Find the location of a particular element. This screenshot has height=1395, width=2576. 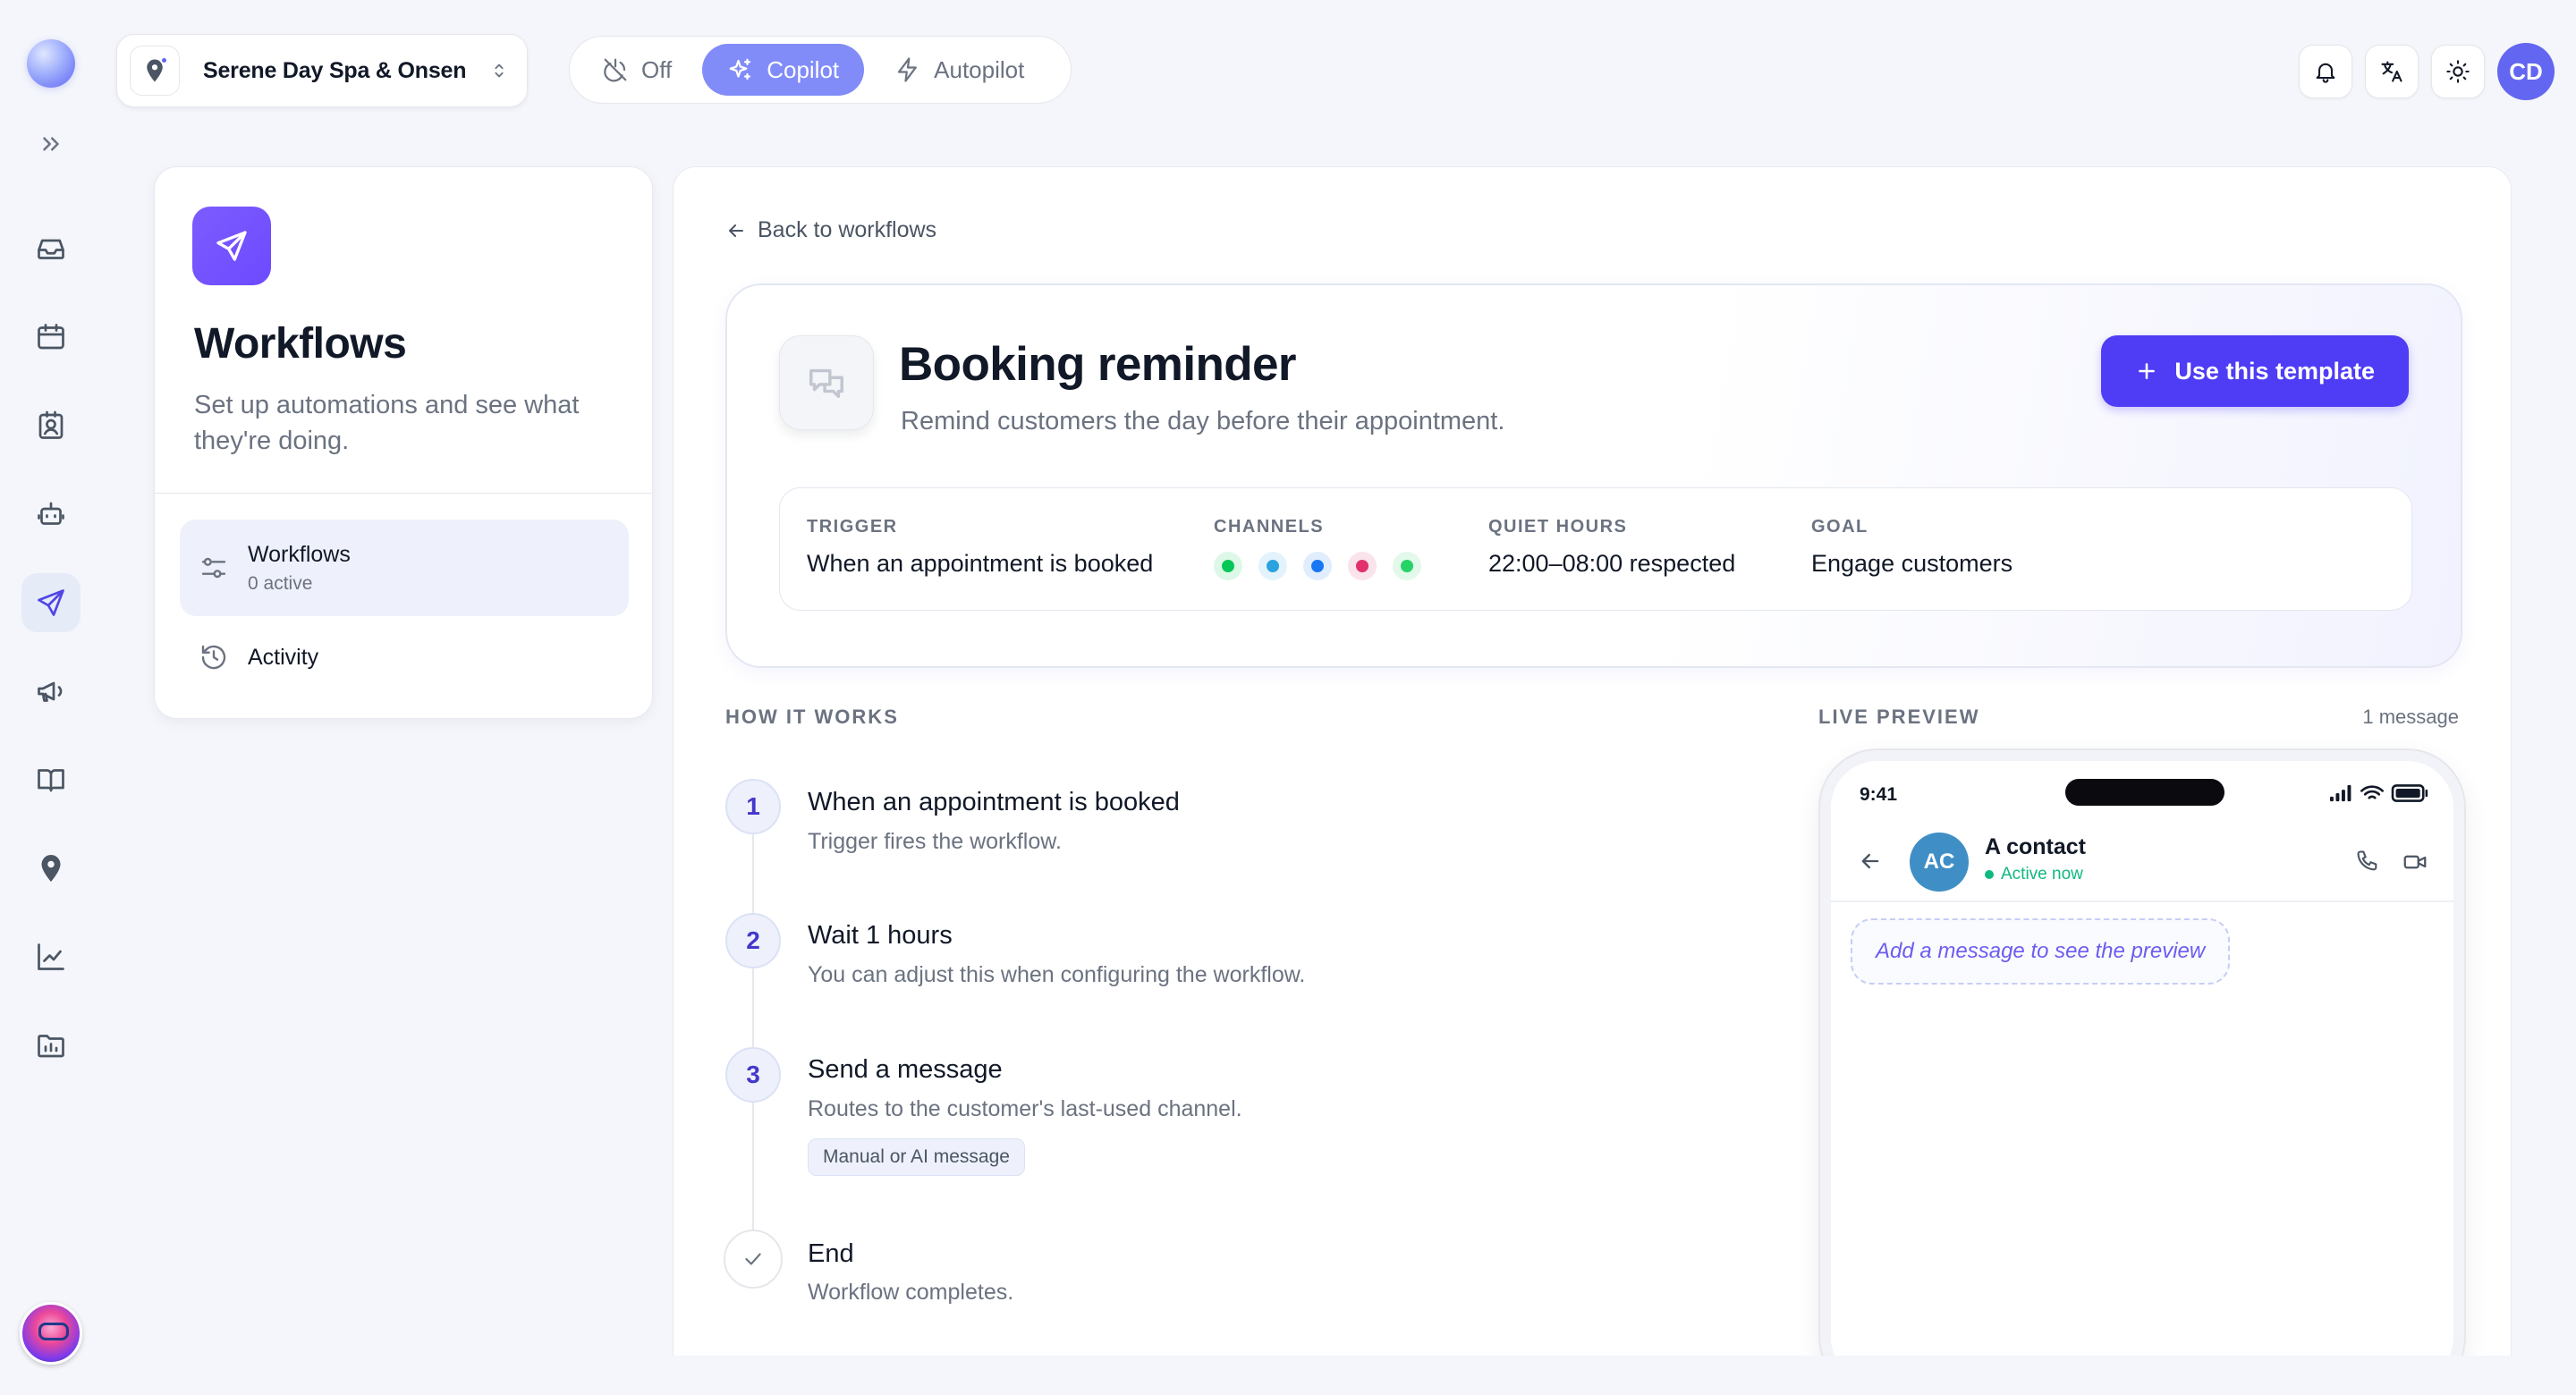

send-icon is located at coordinates (51, 602).